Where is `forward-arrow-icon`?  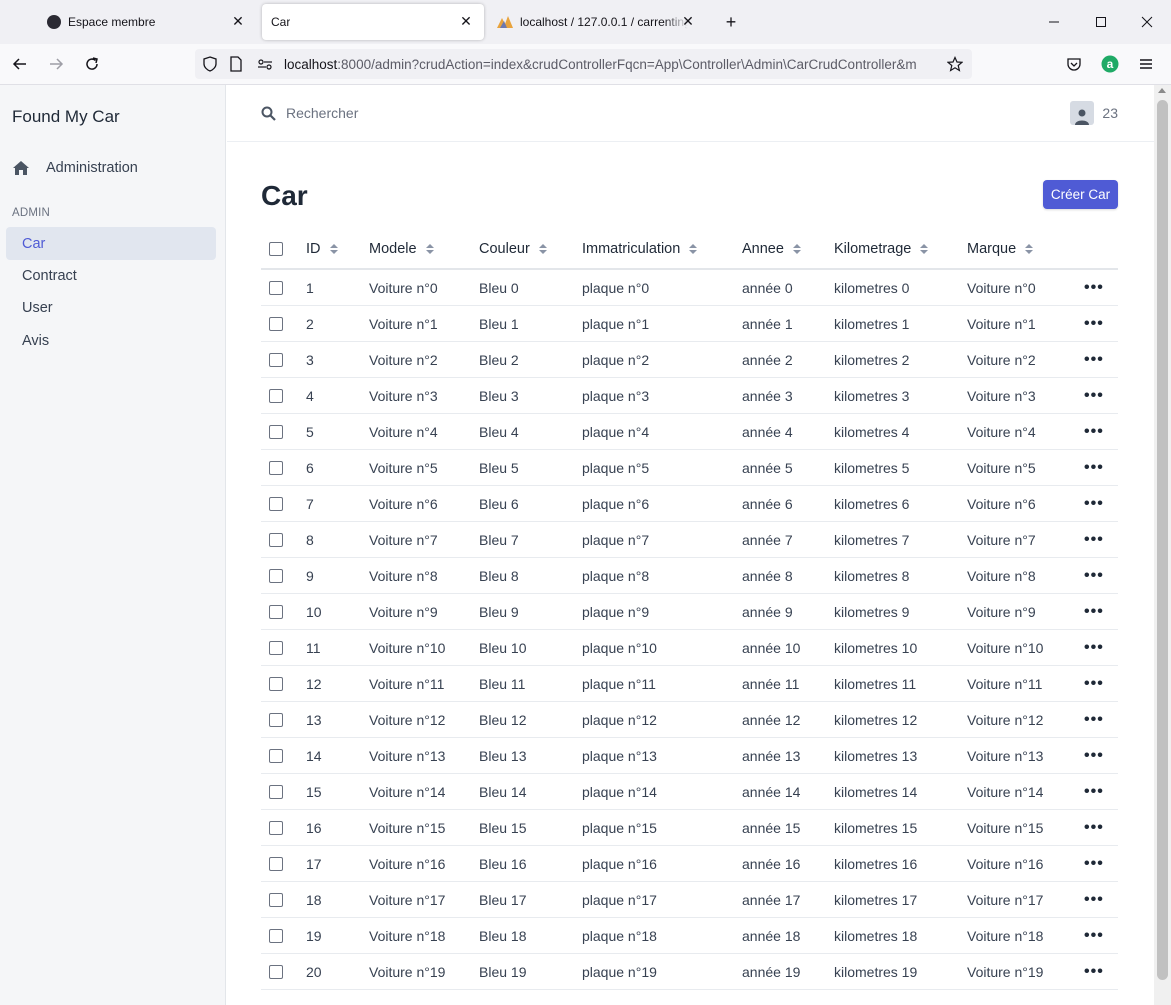
forward-arrow-icon is located at coordinates (56, 64).